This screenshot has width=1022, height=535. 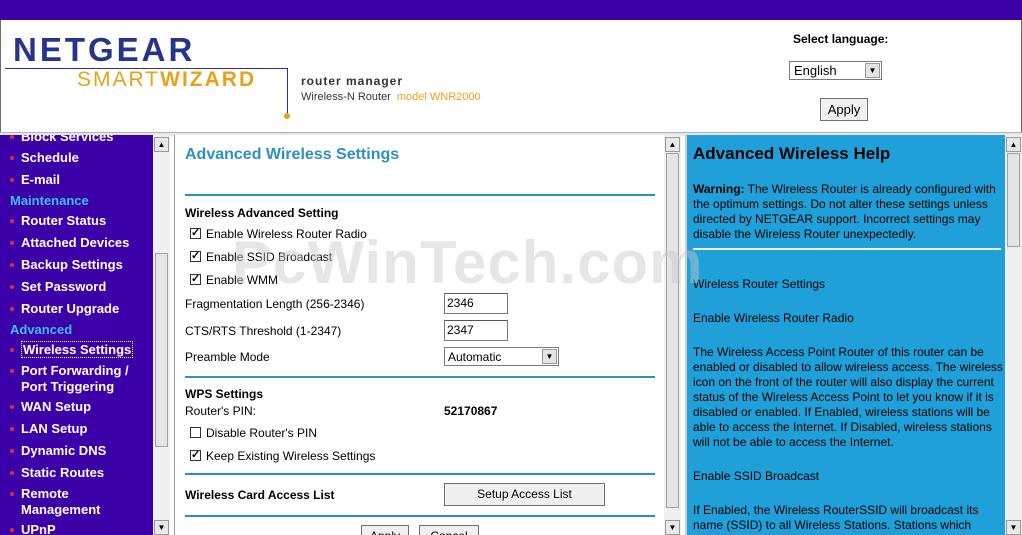 What do you see at coordinates (38, 528) in the screenshot?
I see `sidebar-item-label: UPnP` at bounding box center [38, 528].